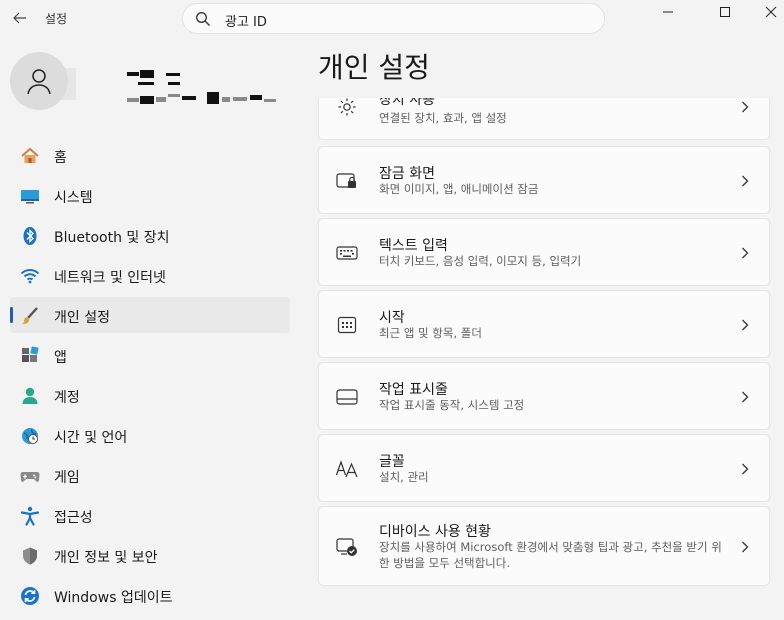 Image resolution: width=784 pixels, height=620 pixels. What do you see at coordinates (392, 462) in the screenshot?
I see `card-title: 글꼴` at bounding box center [392, 462].